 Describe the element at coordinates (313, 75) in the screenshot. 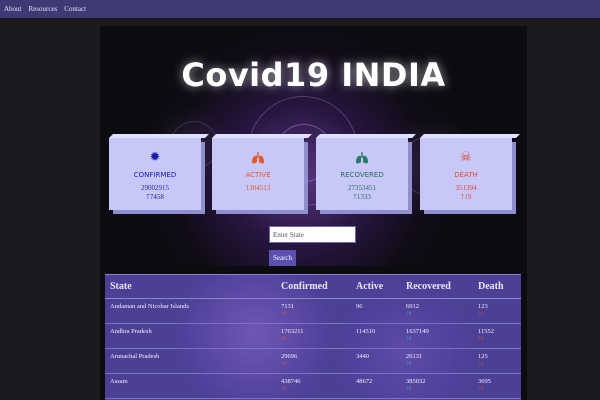

I see `page-title: Covid19 INDIA` at that location.